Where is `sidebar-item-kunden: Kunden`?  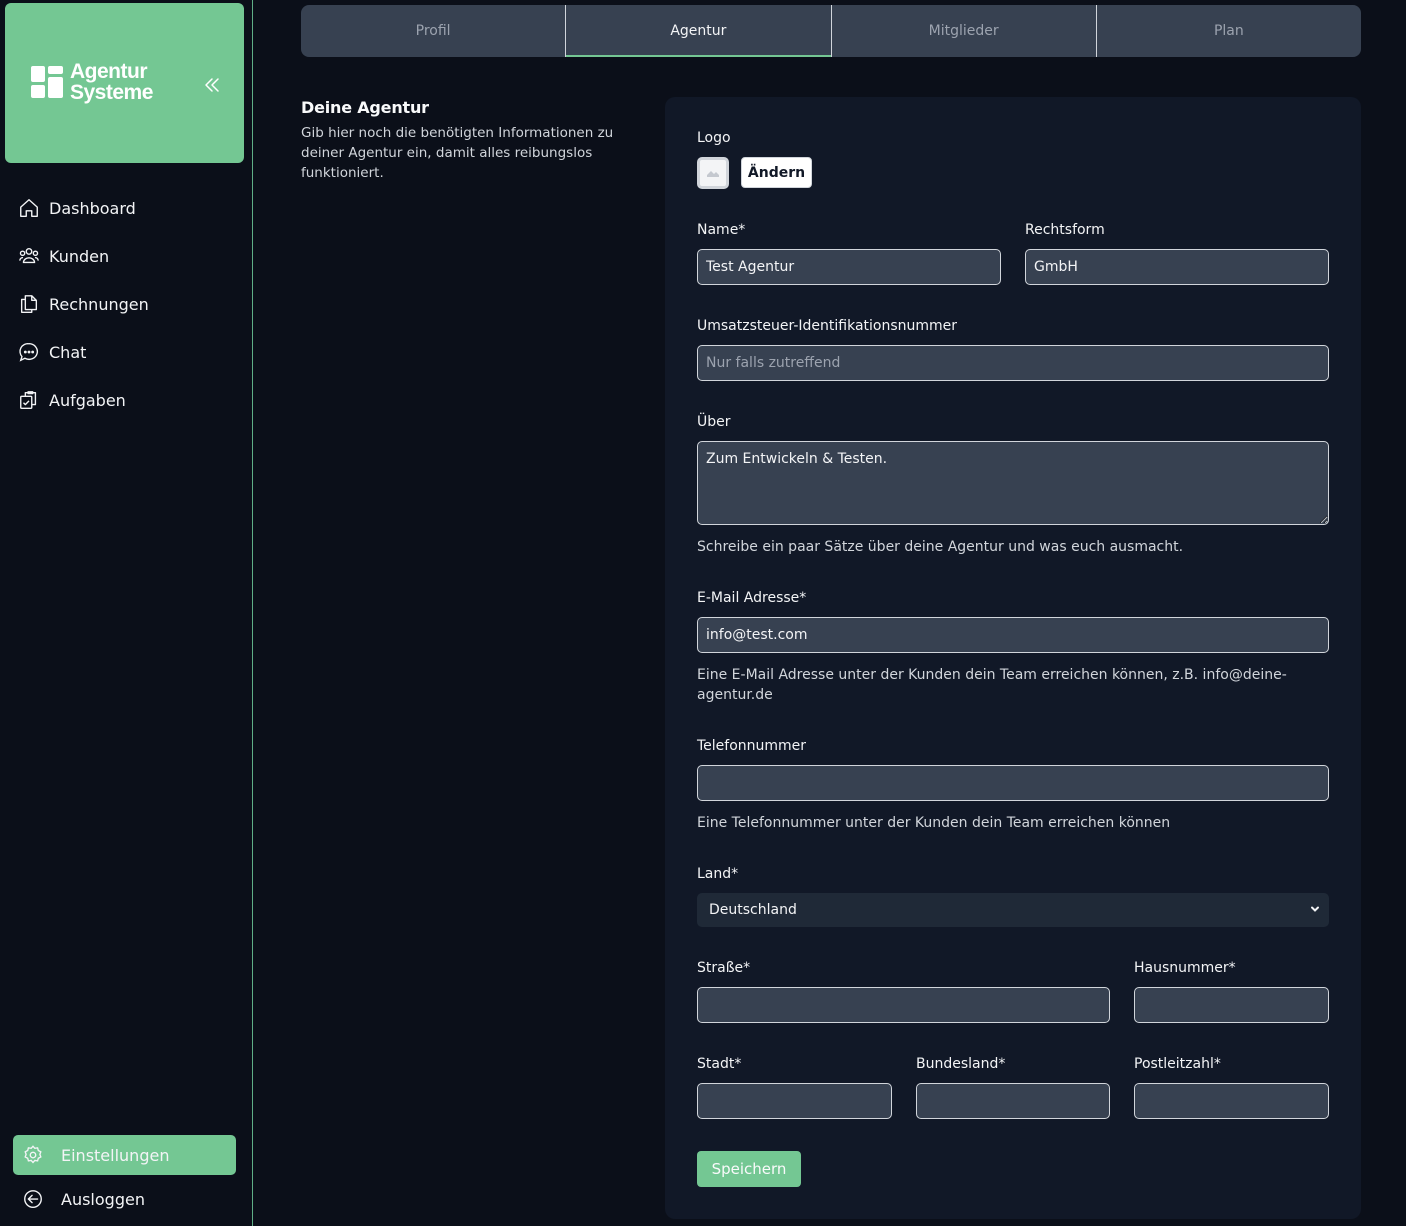
sidebar-item-kunden: Kunden is located at coordinates (128, 256).